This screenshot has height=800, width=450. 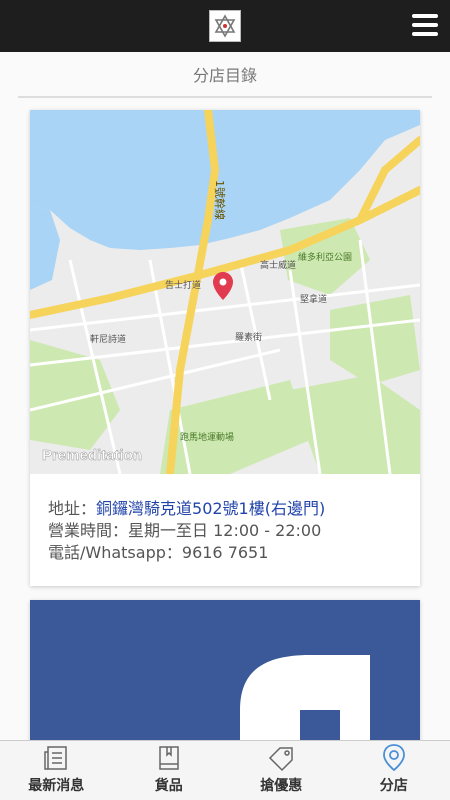 What do you see at coordinates (313, 299) in the screenshot?
I see `map-label-kennedy: 堅拿道` at bounding box center [313, 299].